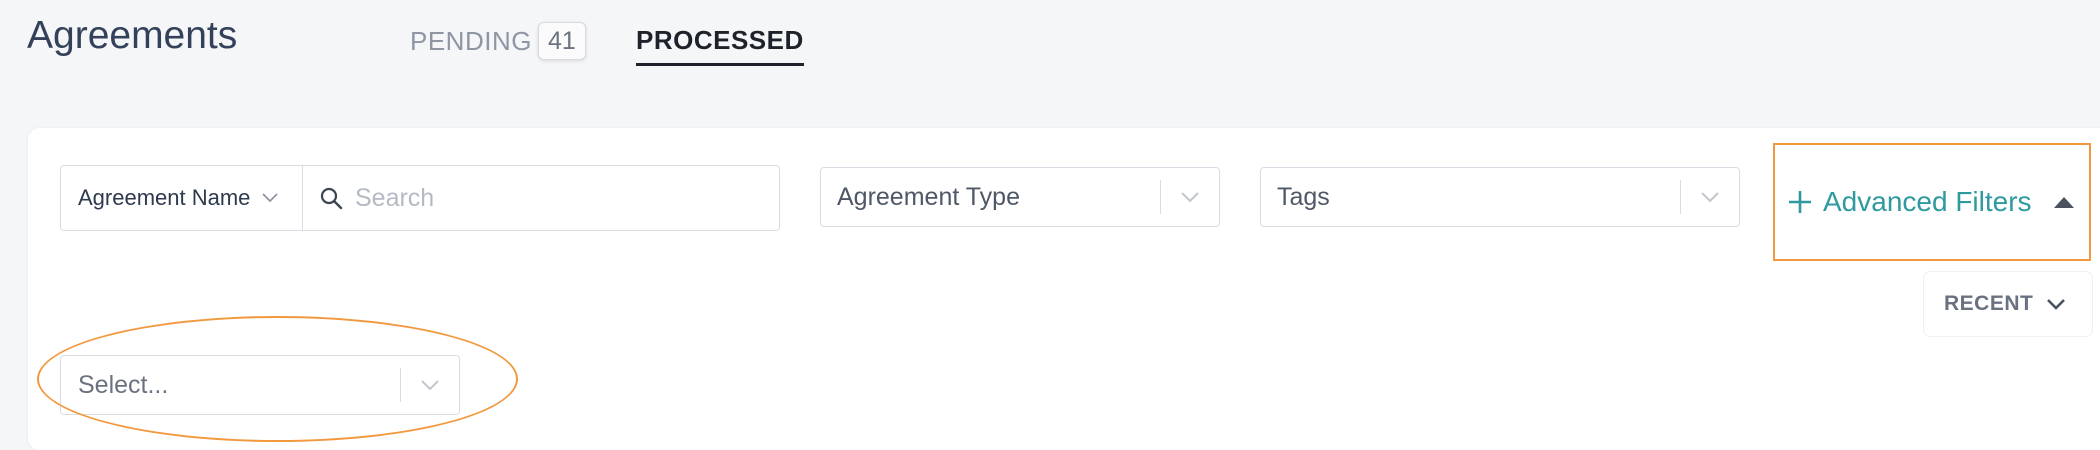  What do you see at coordinates (1500, 197) in the screenshot?
I see `tags-dropdown: Tags` at bounding box center [1500, 197].